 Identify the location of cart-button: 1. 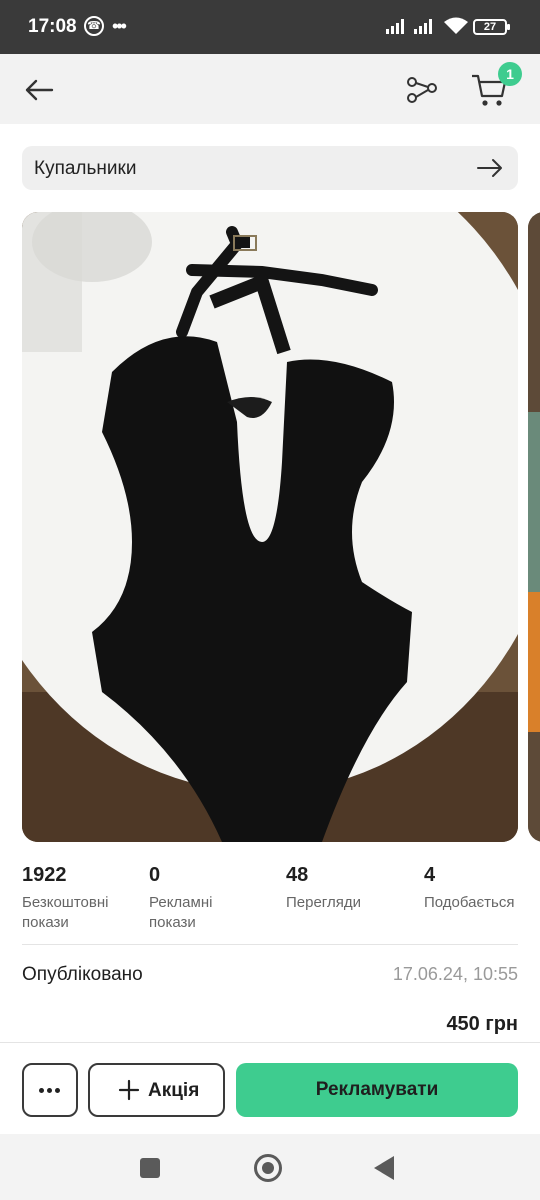
(496, 87).